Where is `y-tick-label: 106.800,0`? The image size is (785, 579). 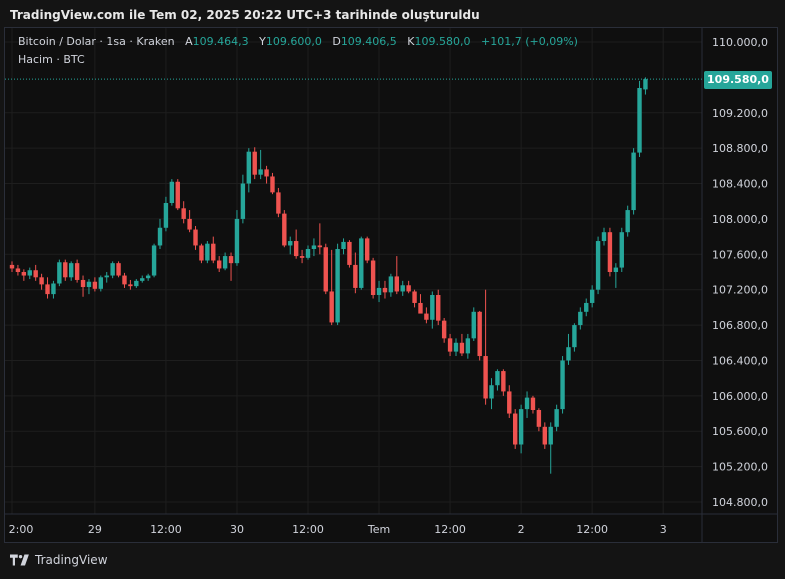 y-tick-label: 106.800,0 is located at coordinates (740, 325).